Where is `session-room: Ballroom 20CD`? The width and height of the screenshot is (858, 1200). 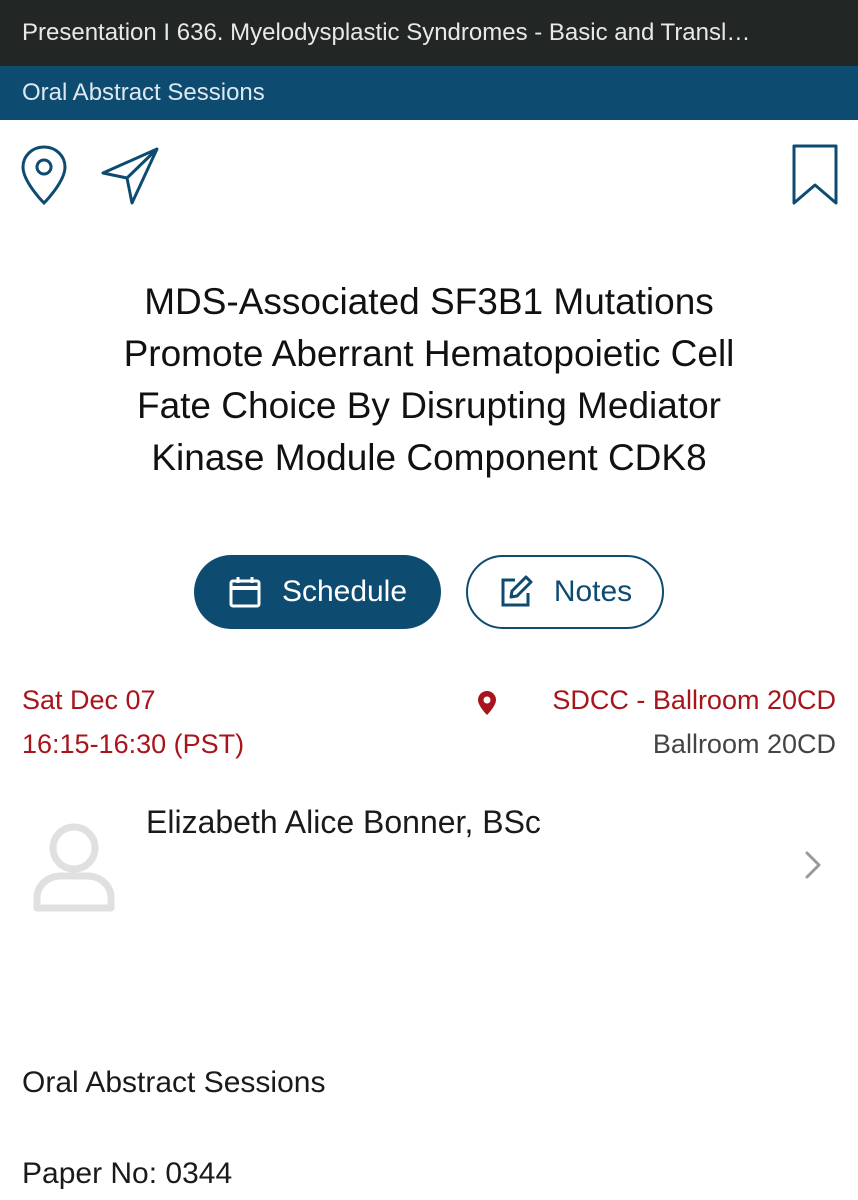
session-room: Ballroom 20CD is located at coordinates (744, 744).